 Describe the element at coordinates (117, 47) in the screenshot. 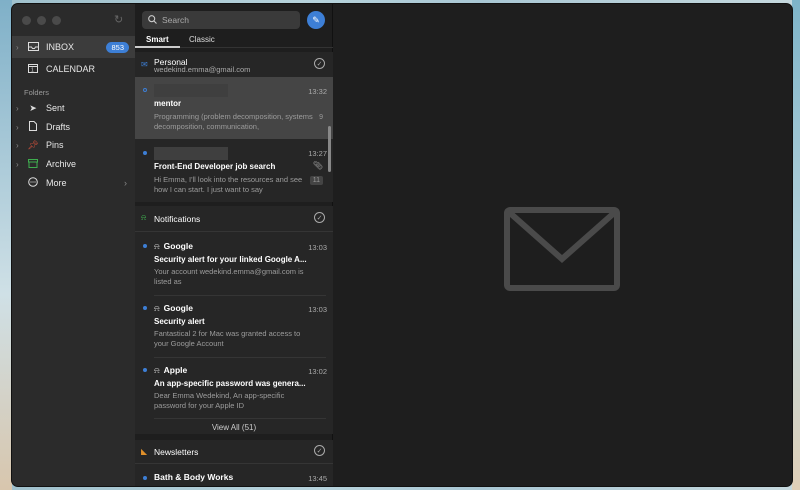

I see `unread-count-badge: 853` at that location.